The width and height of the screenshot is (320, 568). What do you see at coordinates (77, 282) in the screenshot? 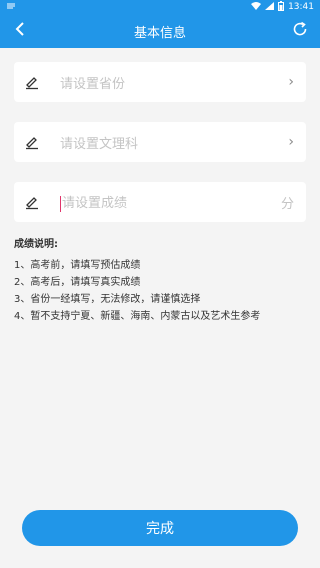
I see `note-item: 2、高考后，请填写真实成绩` at bounding box center [77, 282].